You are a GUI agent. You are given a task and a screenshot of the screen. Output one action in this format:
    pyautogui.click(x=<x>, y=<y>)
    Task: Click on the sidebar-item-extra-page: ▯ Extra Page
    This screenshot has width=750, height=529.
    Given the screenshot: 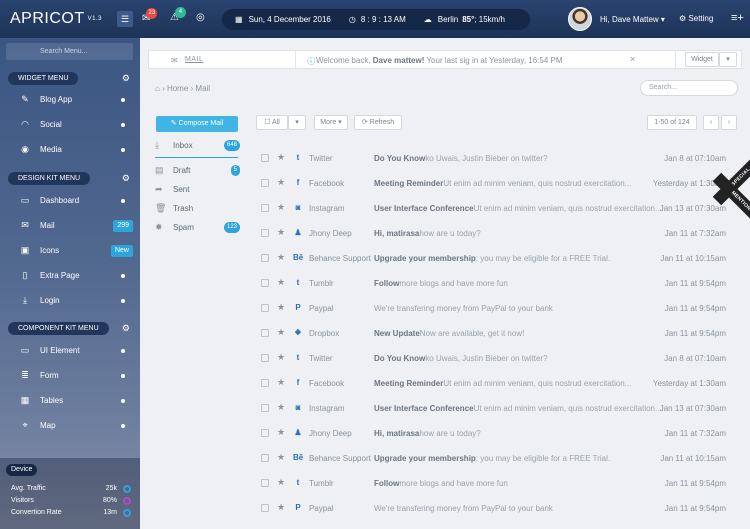 What is the action you would take?
    pyautogui.click(x=70, y=275)
    